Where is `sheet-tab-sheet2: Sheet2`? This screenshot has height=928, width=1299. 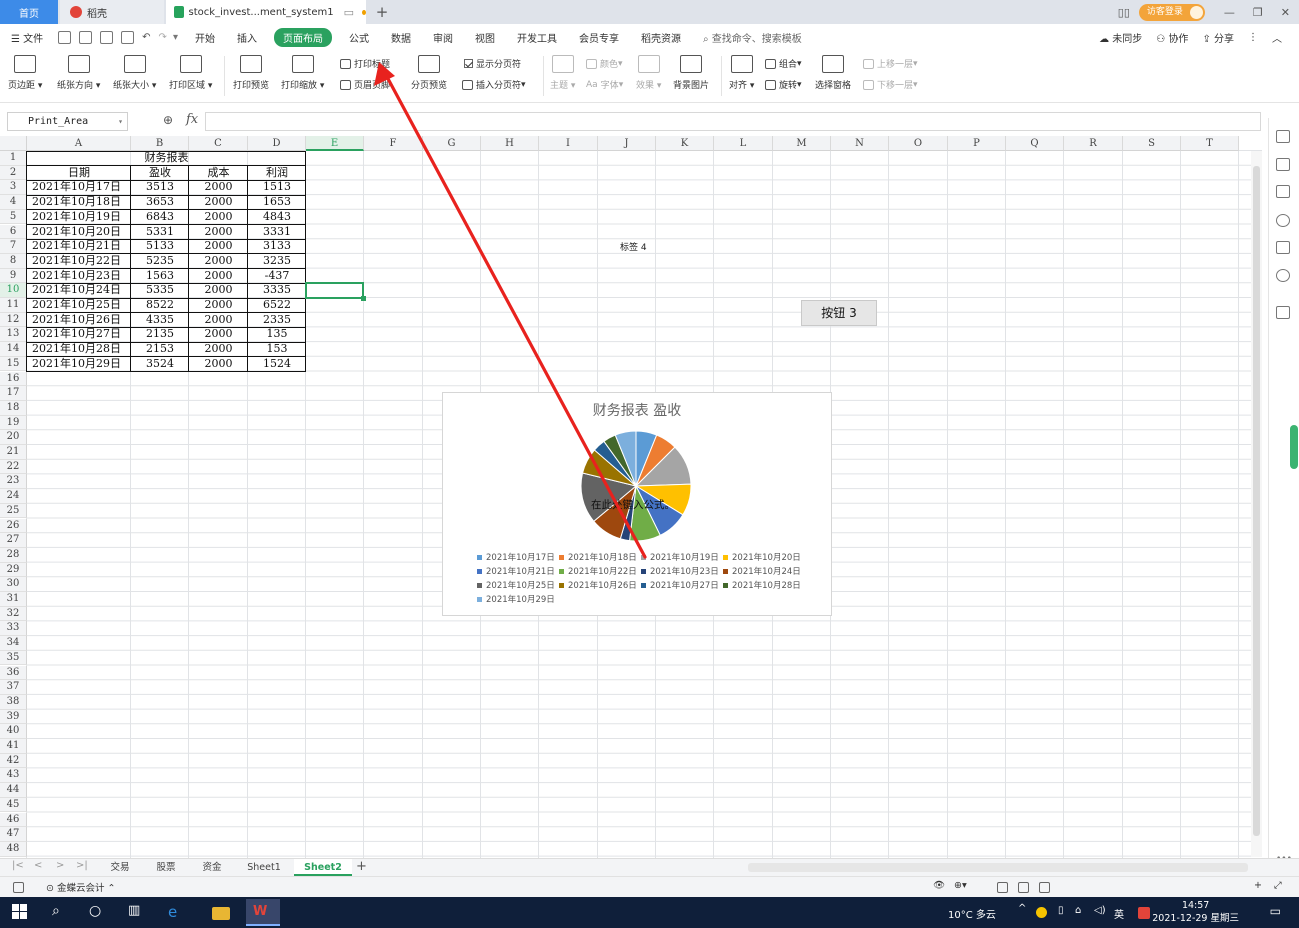
sheet-tab-sheet2: Sheet2 is located at coordinates (323, 867).